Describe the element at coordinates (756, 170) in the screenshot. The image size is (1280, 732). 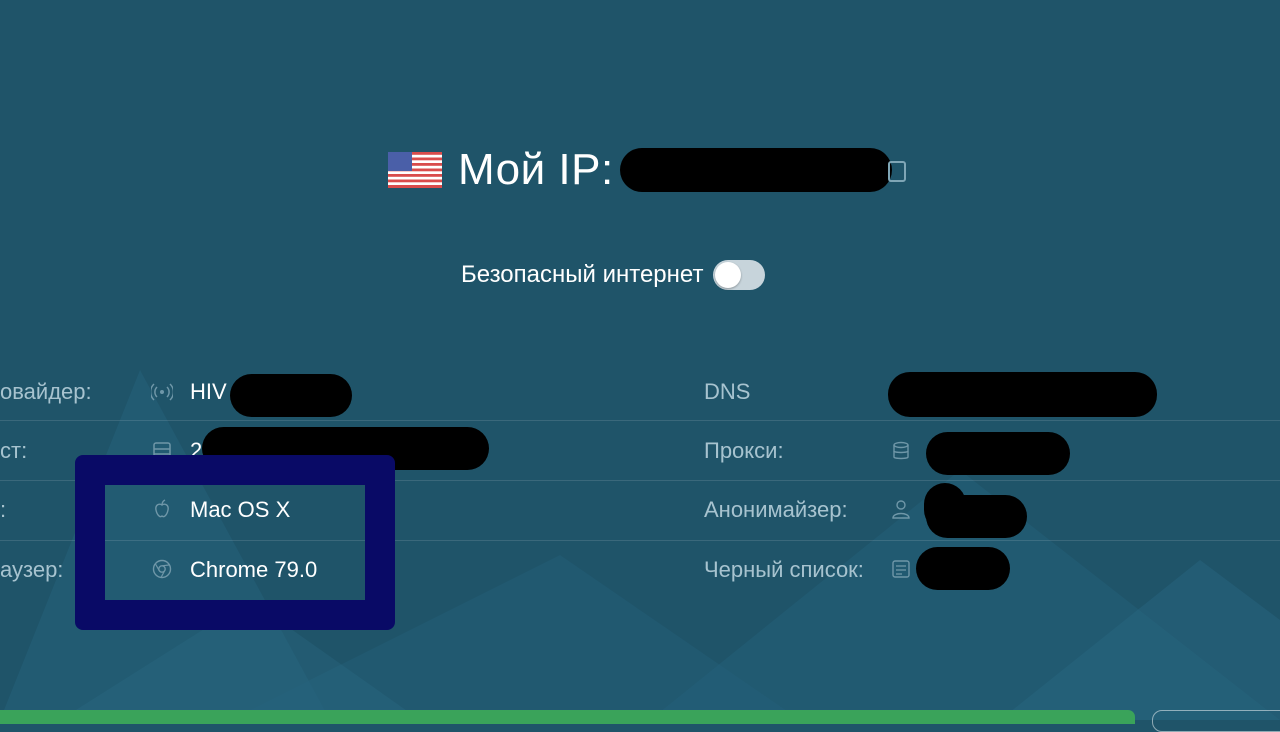
I see `ip-redaction` at that location.